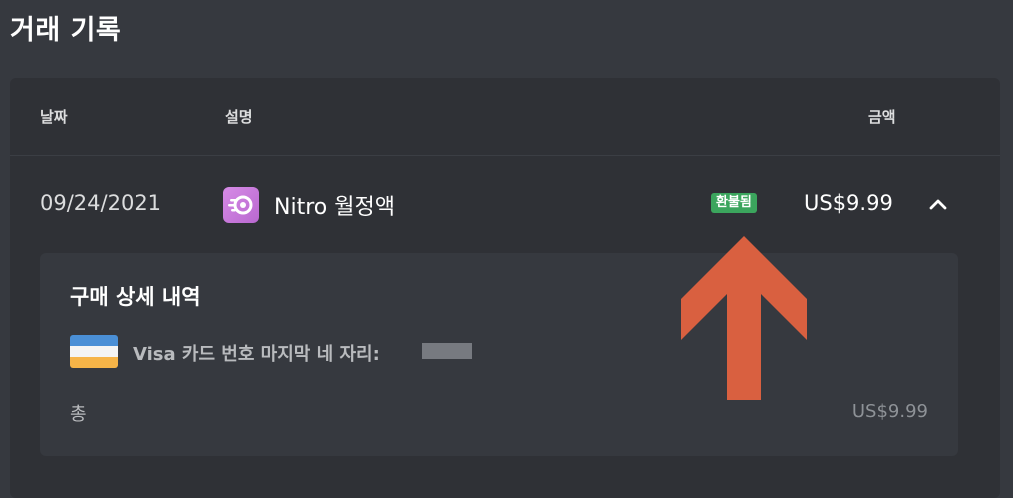 The height and width of the screenshot is (498, 1013). Describe the element at coordinates (94, 351) in the screenshot. I see `card-icon` at that location.